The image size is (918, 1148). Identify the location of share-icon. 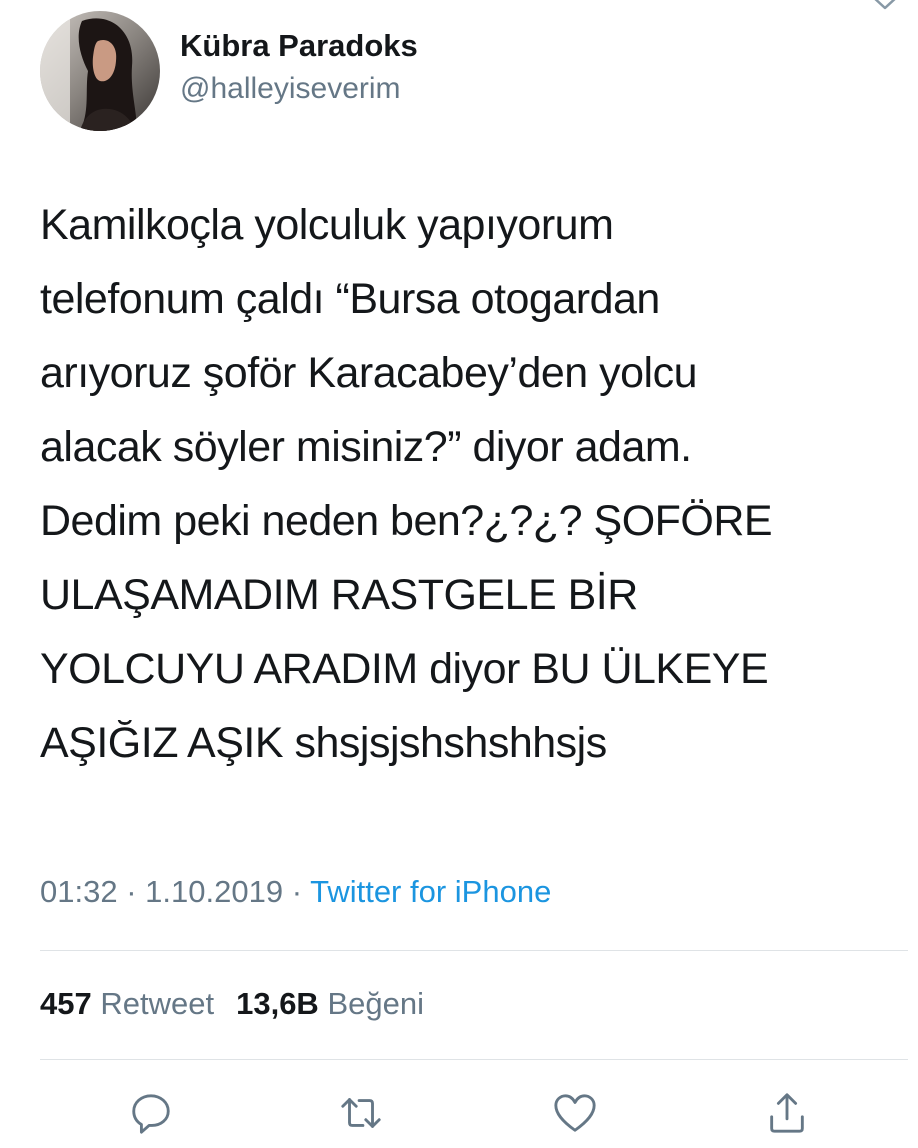
(787, 1113).